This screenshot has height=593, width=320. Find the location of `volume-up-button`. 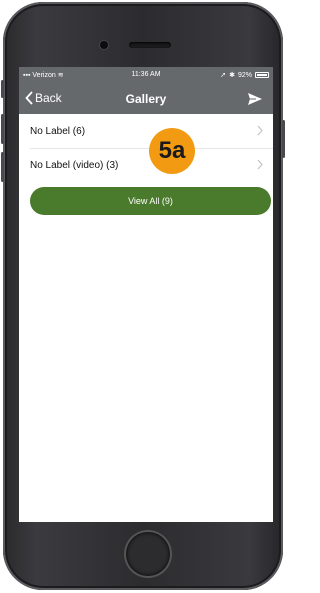

volume-up-button is located at coordinates (2, 129).